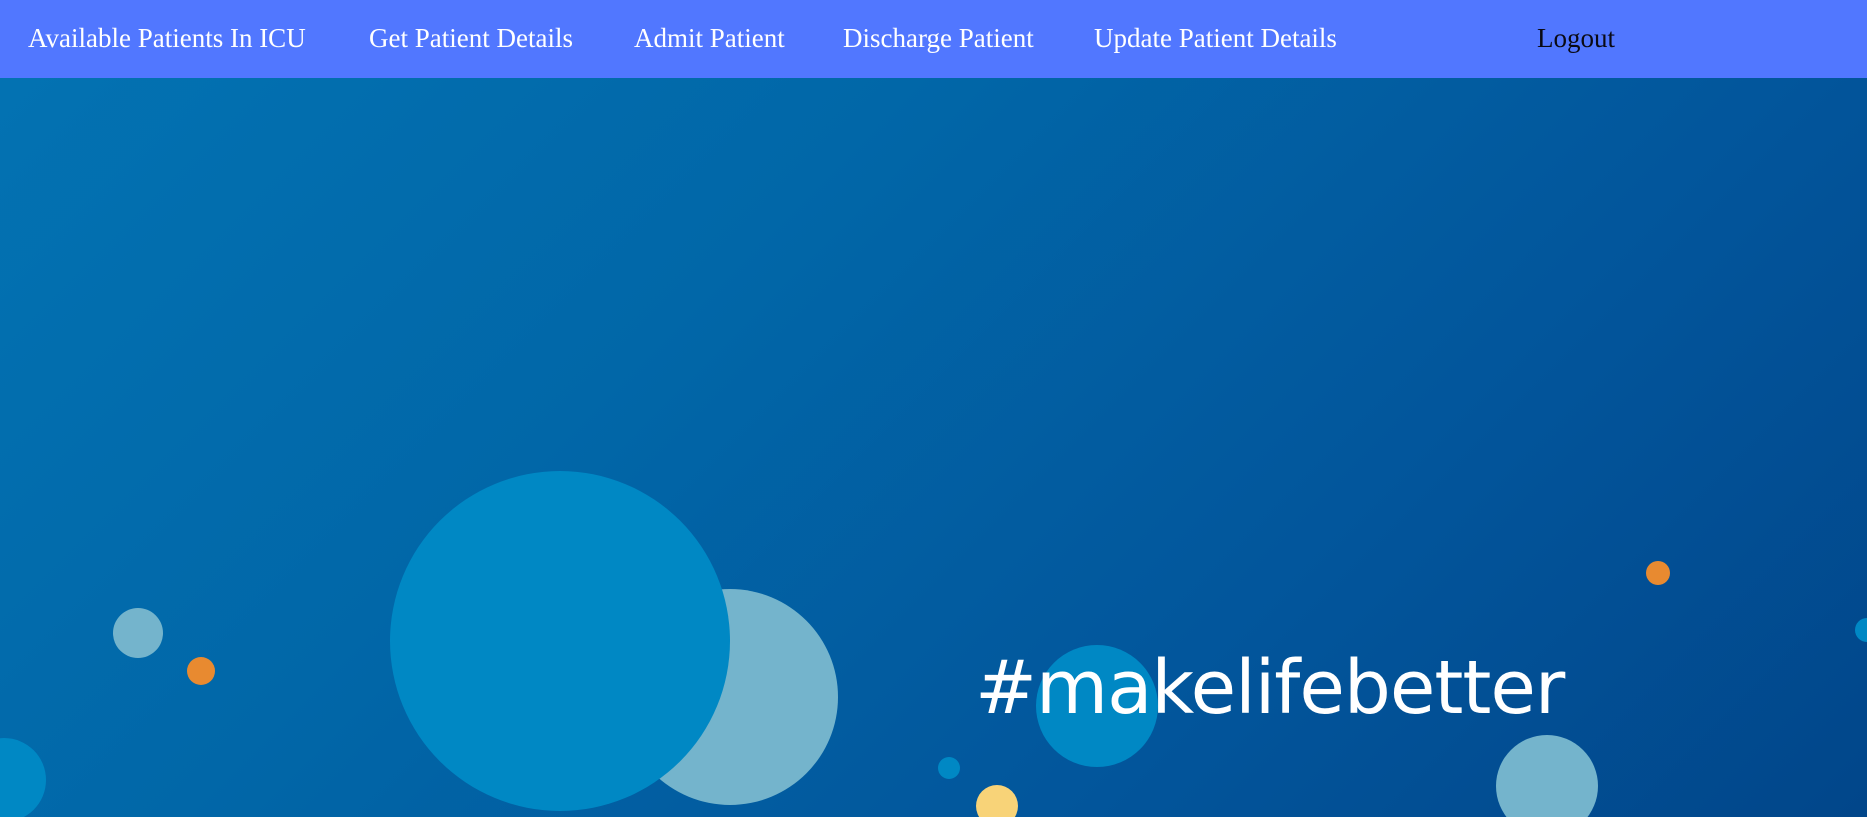  What do you see at coordinates (1215, 38) in the screenshot?
I see `nav-link-update-patient-details: Update Patient Details` at bounding box center [1215, 38].